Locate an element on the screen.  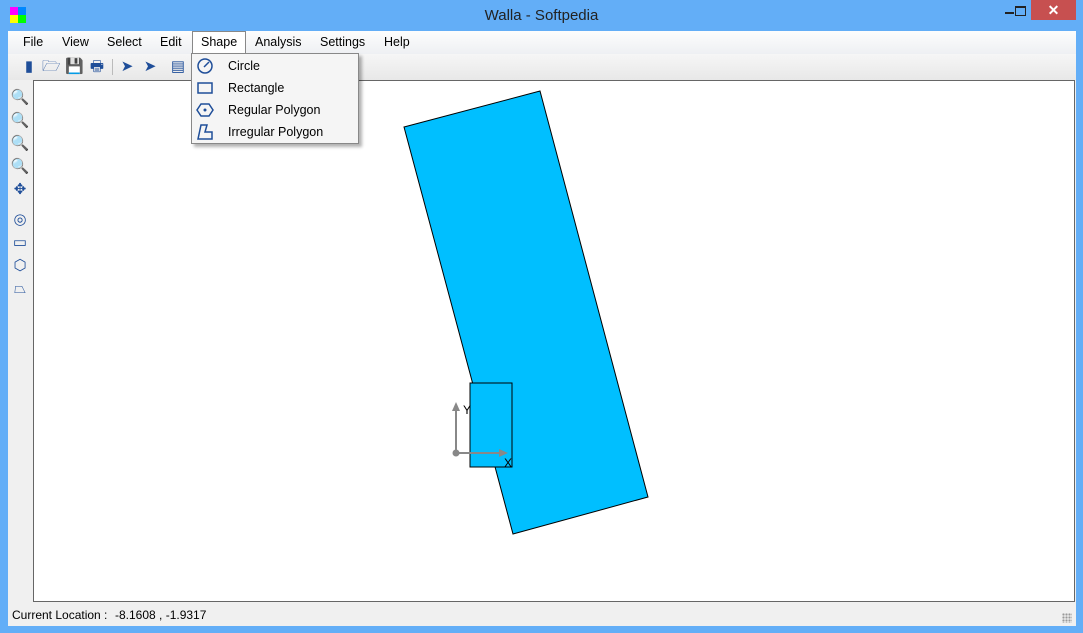
title-bar: Walla - Softpedia ✕ is located at coordinates (541, 15).